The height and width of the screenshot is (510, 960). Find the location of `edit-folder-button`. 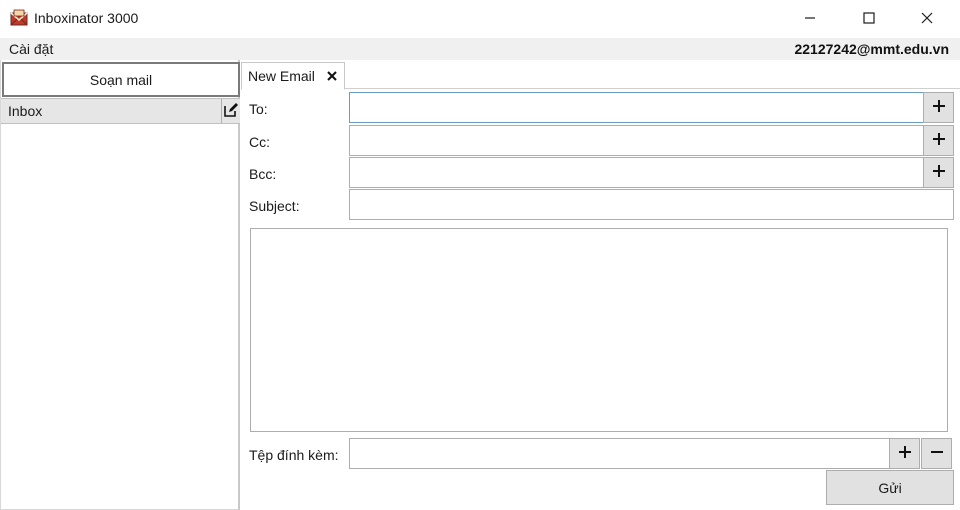

edit-folder-button is located at coordinates (230, 111).